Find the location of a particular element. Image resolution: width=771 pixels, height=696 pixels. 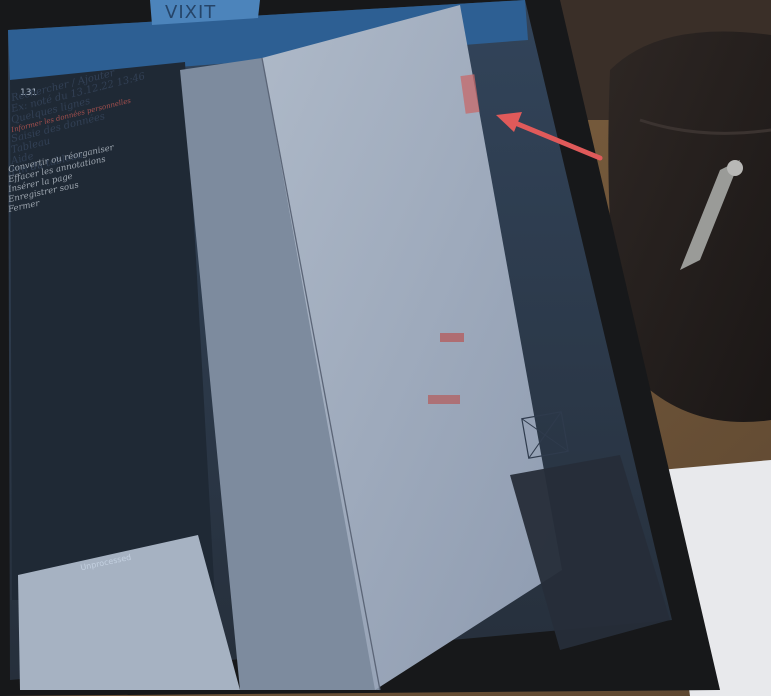

zipper-ring is located at coordinates (735, 168).